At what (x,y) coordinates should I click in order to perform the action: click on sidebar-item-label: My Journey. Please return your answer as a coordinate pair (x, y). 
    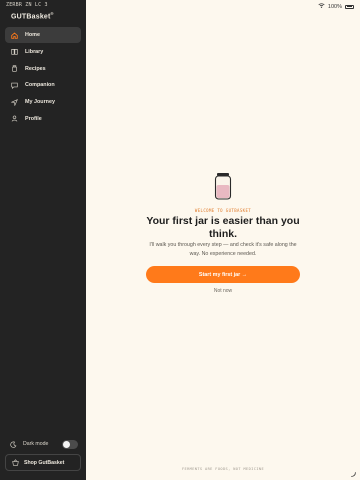
    Looking at the image, I should click on (40, 102).